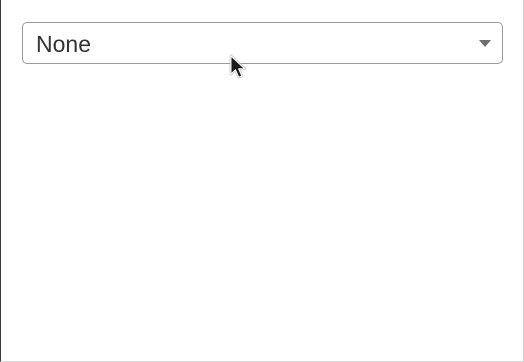 The height and width of the screenshot is (362, 524). I want to click on chevron-down-icon, so click(485, 43).